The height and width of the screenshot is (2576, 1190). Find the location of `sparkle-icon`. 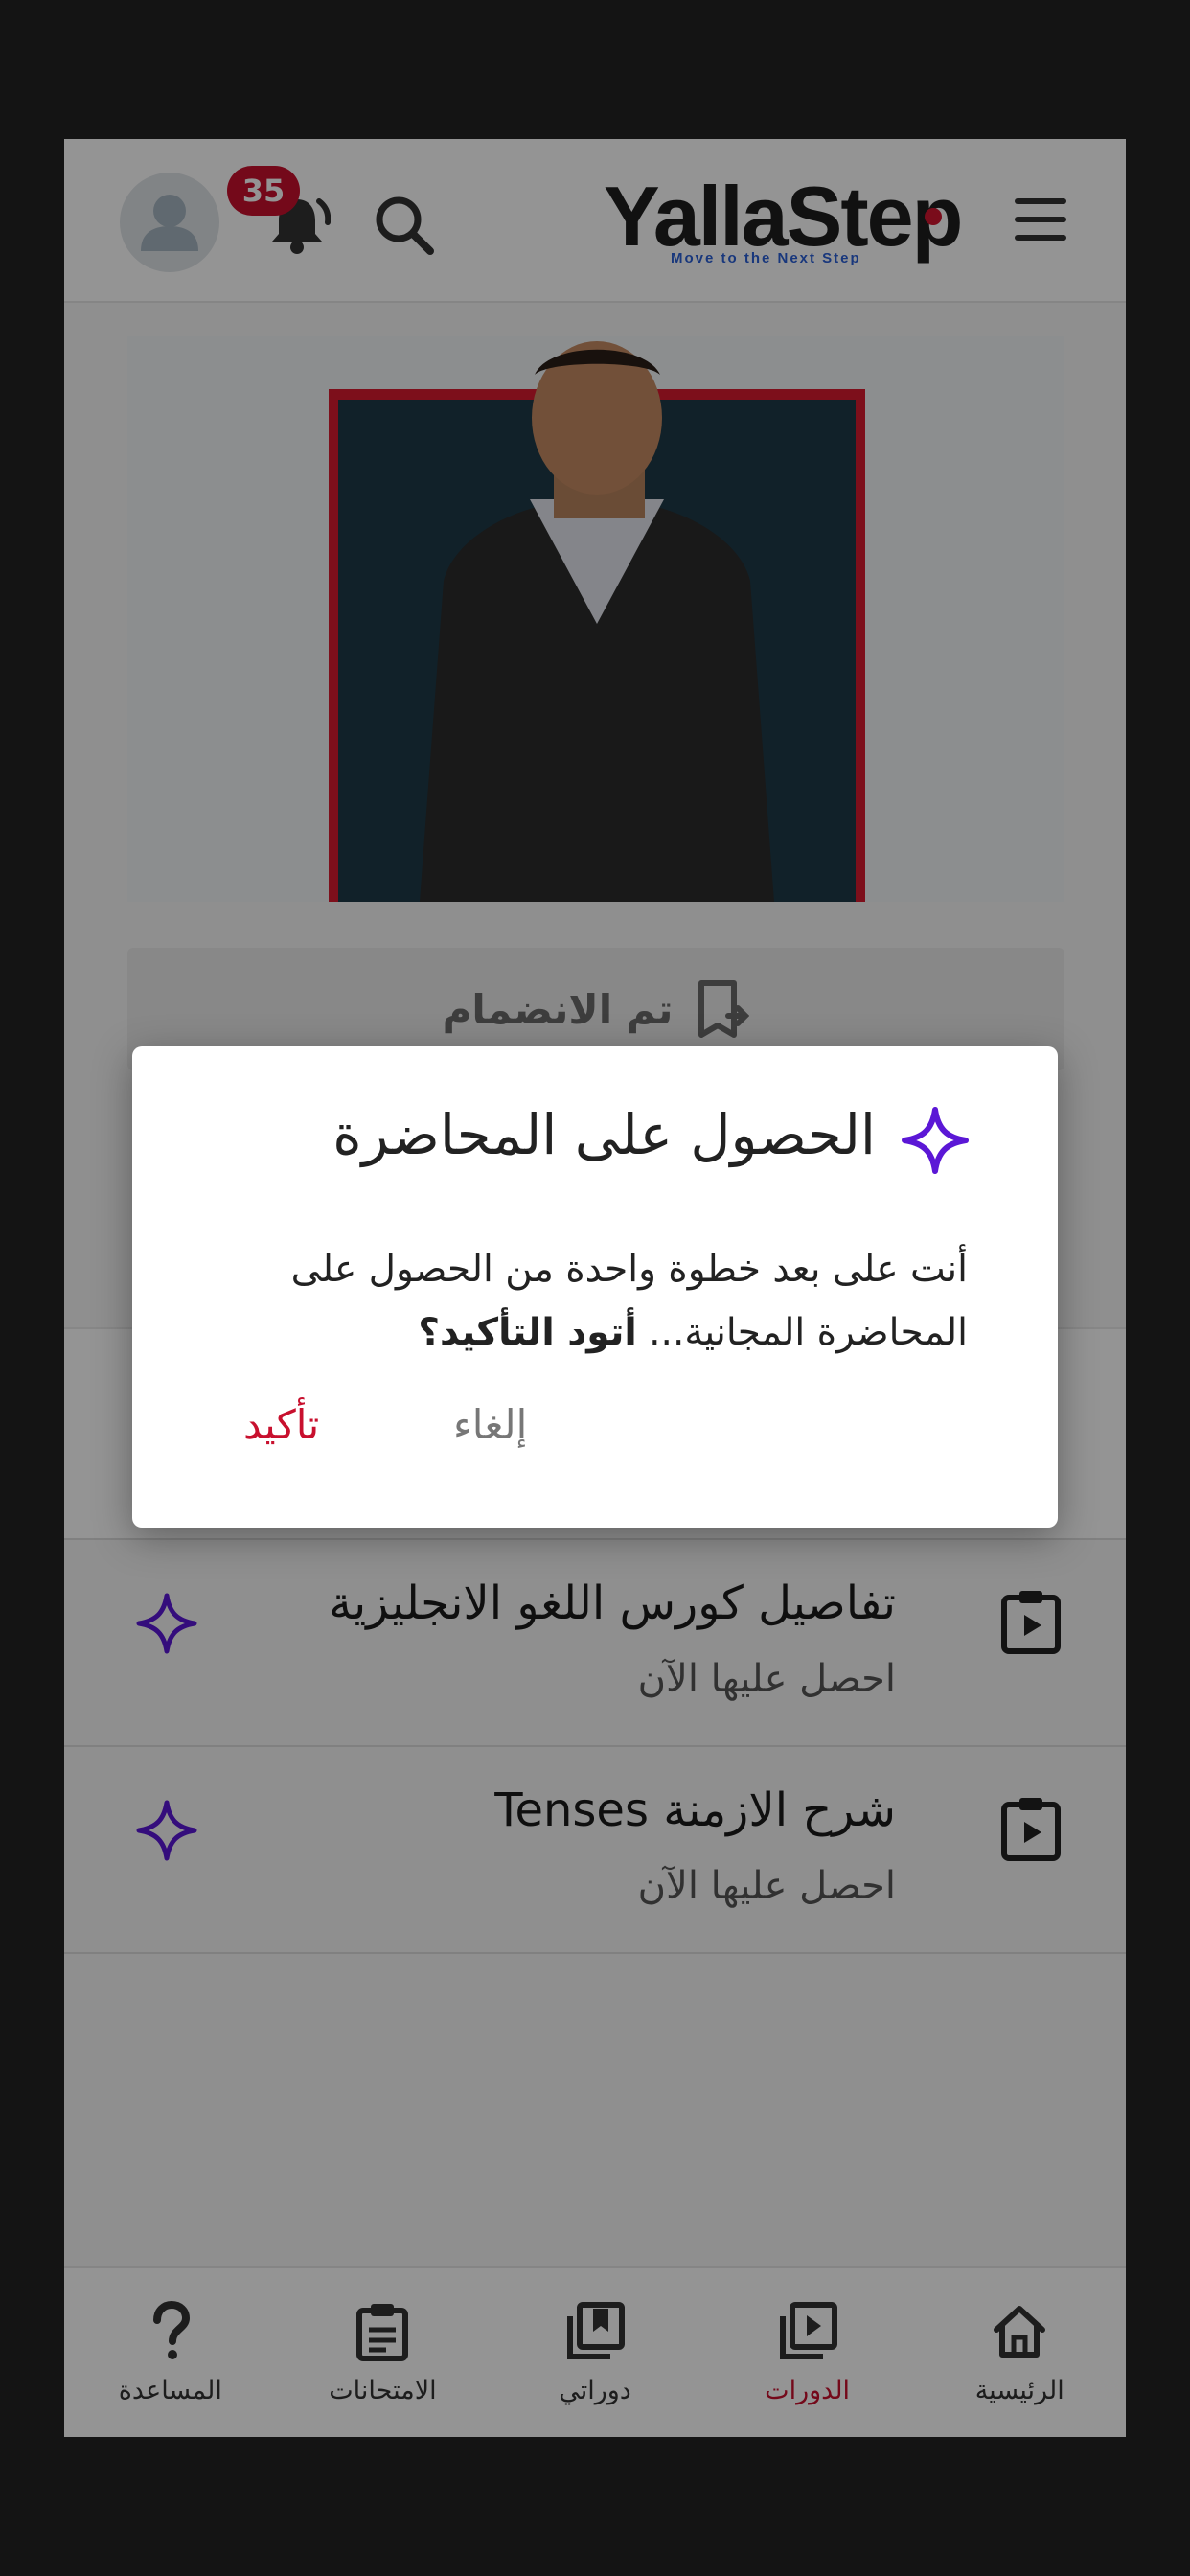

sparkle-icon is located at coordinates (936, 1140).